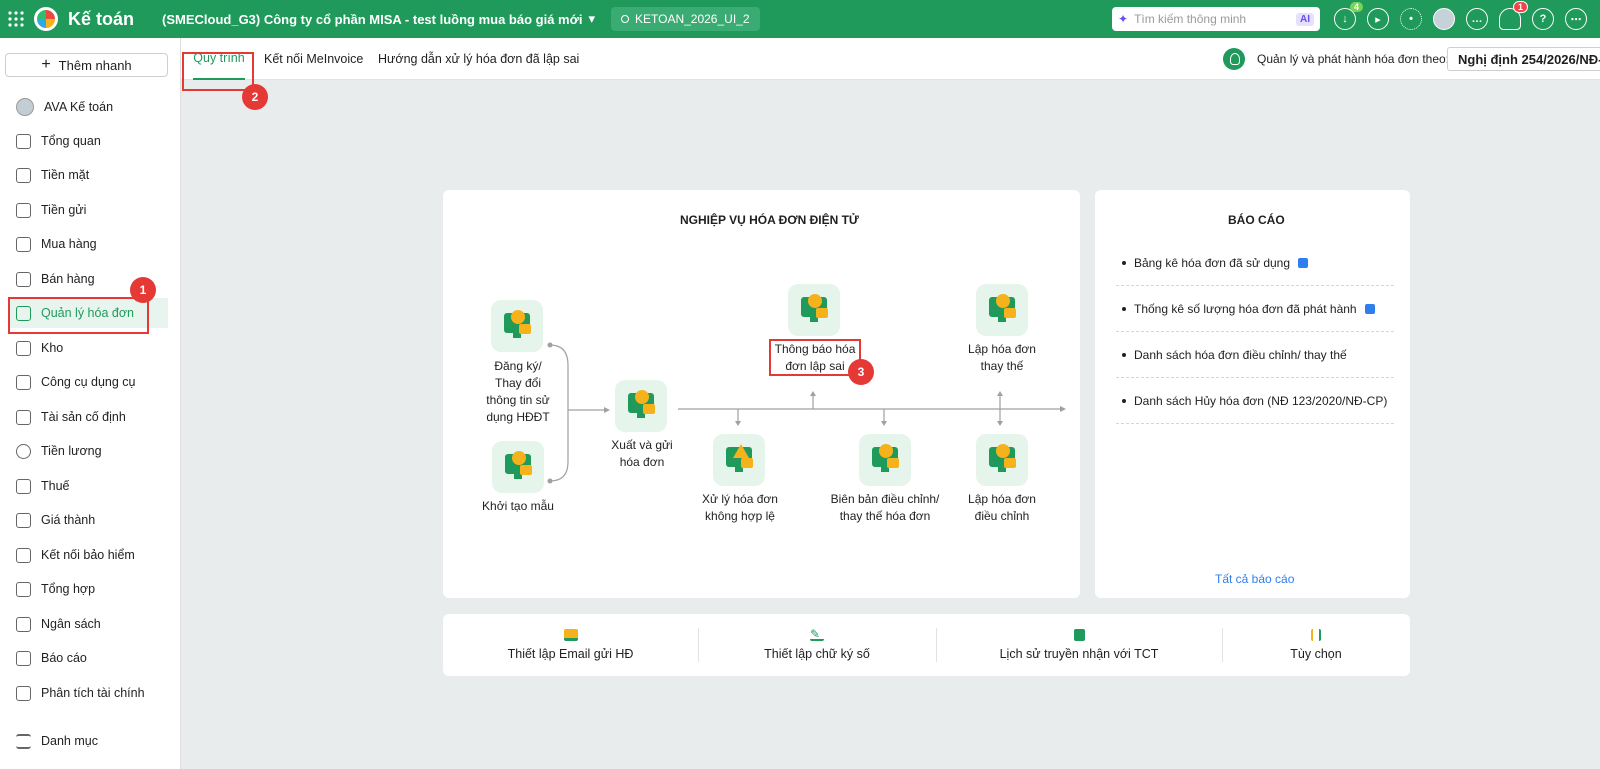  What do you see at coordinates (570, 645) in the screenshot?
I see `email-setup-button: Thiết lập Email gửi HĐ` at bounding box center [570, 645].